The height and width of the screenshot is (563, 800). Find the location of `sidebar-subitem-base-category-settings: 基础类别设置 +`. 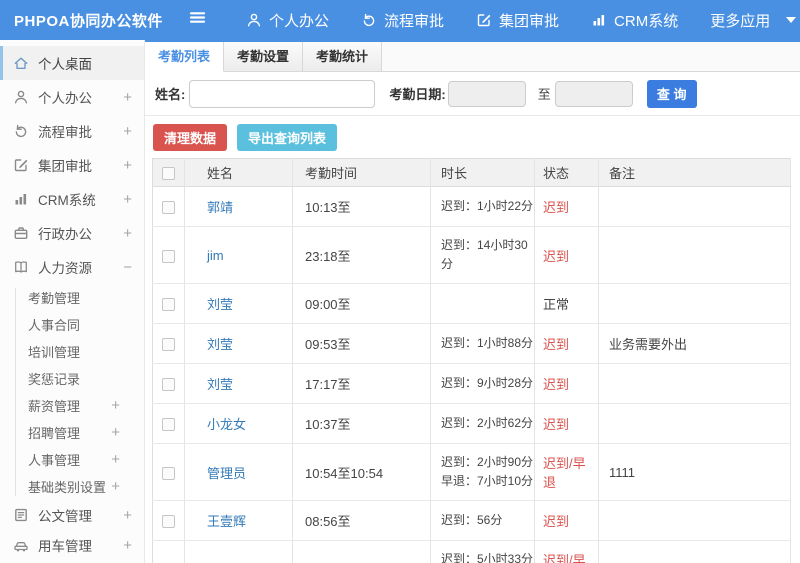

sidebar-subitem-base-category-settings: 基础类别设置 + is located at coordinates (72, 486).